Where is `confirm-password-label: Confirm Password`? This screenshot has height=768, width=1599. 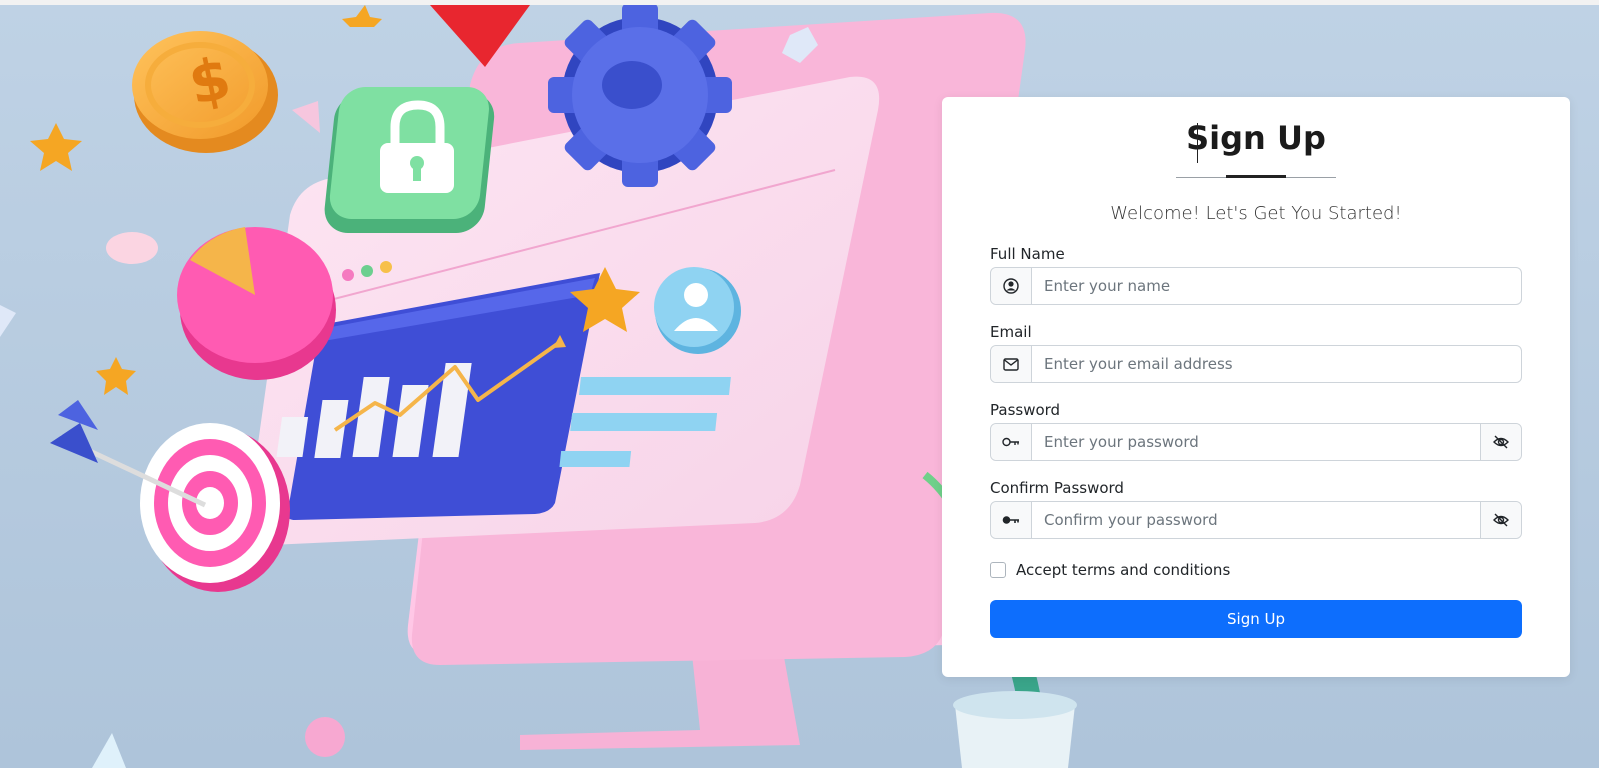
confirm-password-label: Confirm Password is located at coordinates (1057, 488).